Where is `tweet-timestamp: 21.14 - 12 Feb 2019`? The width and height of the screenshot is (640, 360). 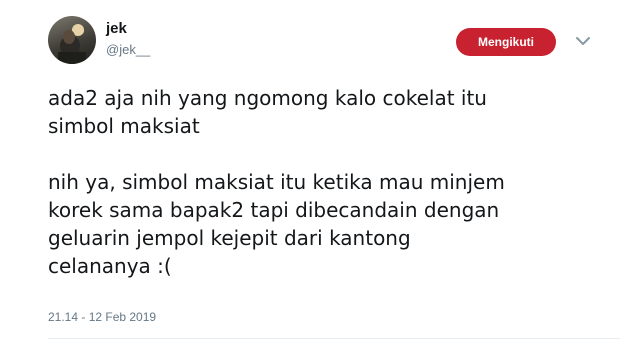 tweet-timestamp: 21.14 - 12 Feb 2019 is located at coordinates (102, 317).